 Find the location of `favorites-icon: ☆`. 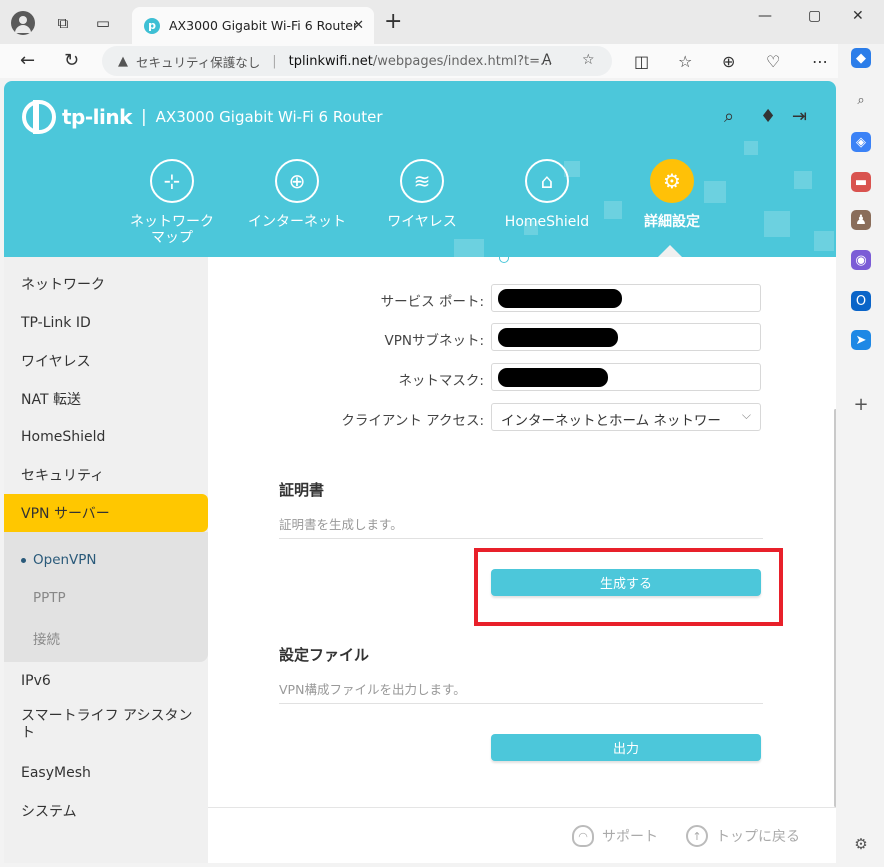

favorites-icon: ☆ is located at coordinates (685, 61).